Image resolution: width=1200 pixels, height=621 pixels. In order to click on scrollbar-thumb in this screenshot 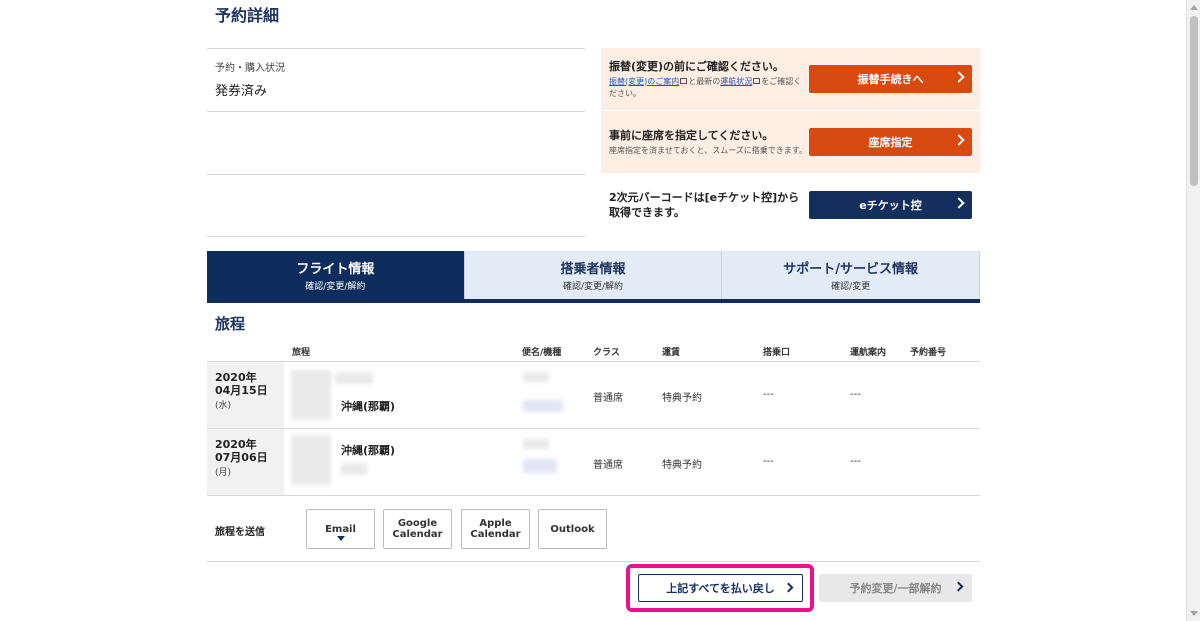, I will do `click(1194, 101)`.